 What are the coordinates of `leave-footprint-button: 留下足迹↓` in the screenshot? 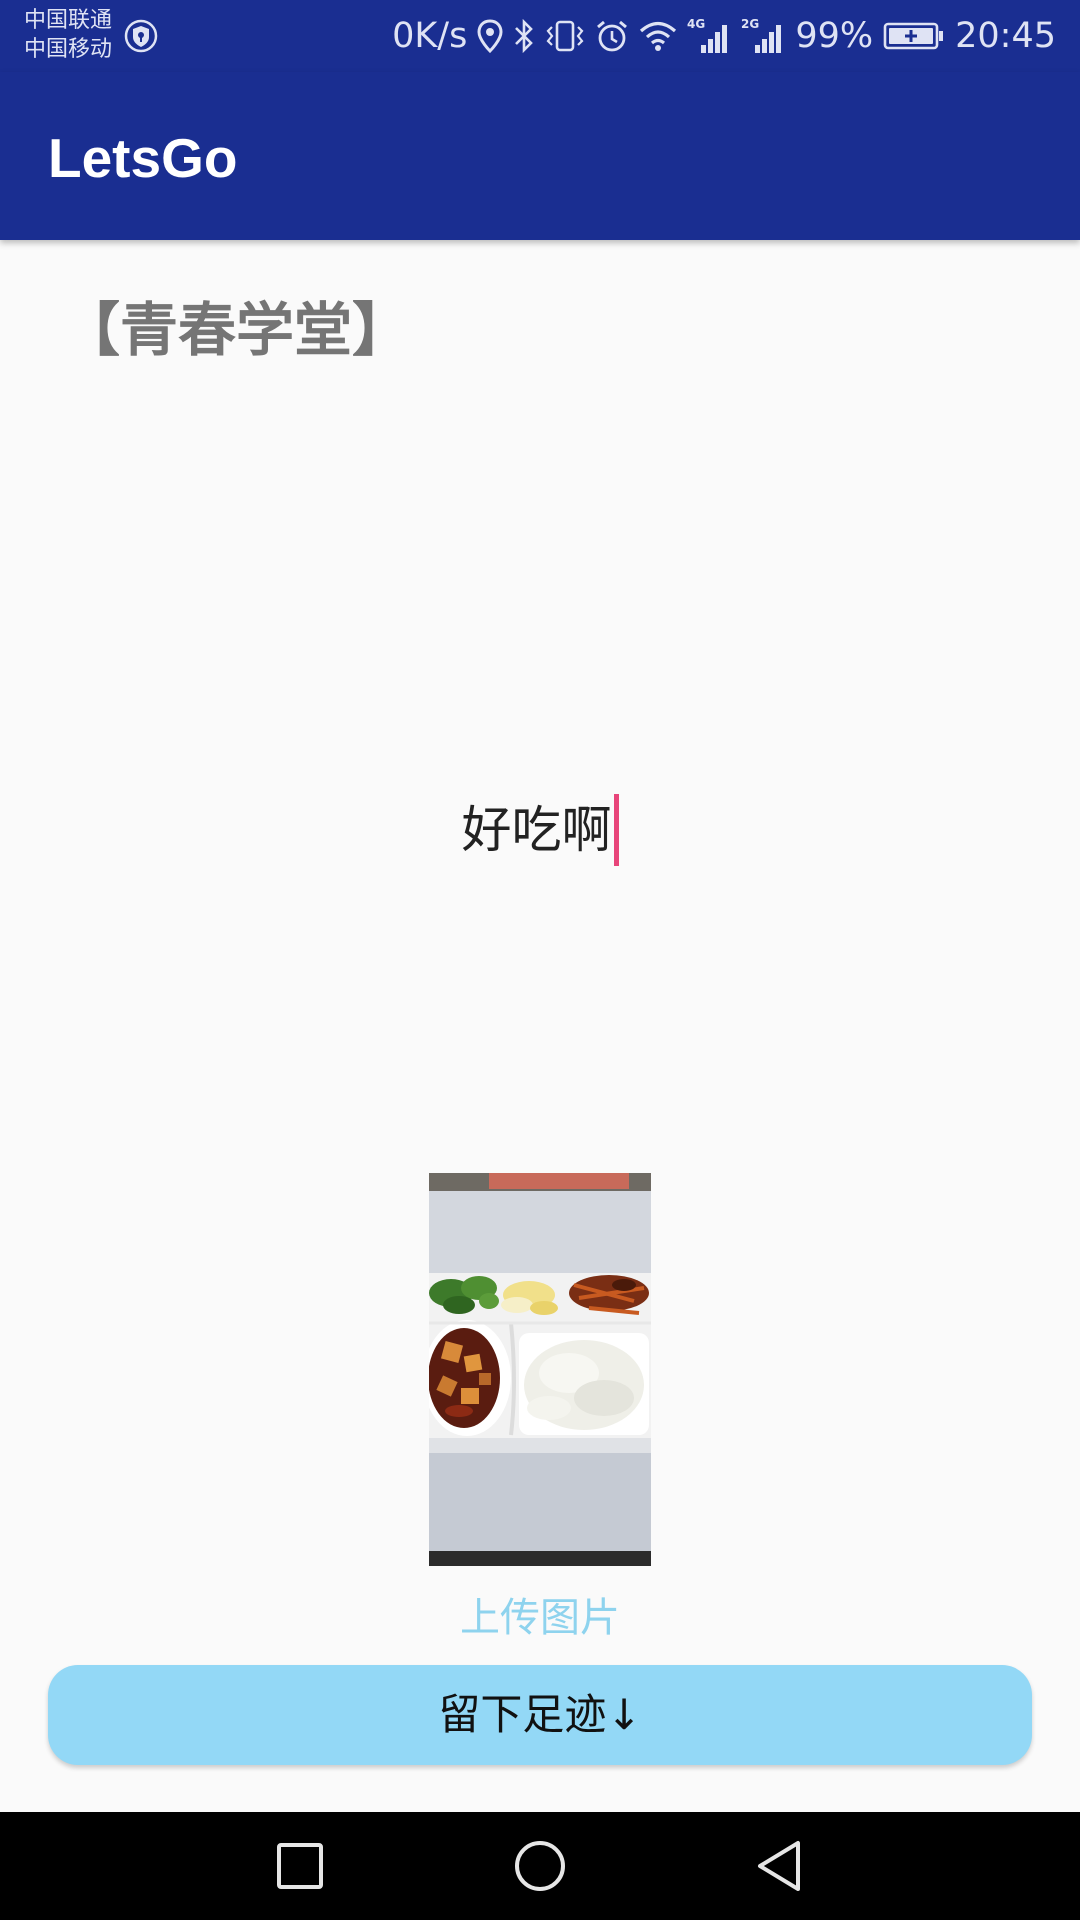 It's located at (540, 1715).